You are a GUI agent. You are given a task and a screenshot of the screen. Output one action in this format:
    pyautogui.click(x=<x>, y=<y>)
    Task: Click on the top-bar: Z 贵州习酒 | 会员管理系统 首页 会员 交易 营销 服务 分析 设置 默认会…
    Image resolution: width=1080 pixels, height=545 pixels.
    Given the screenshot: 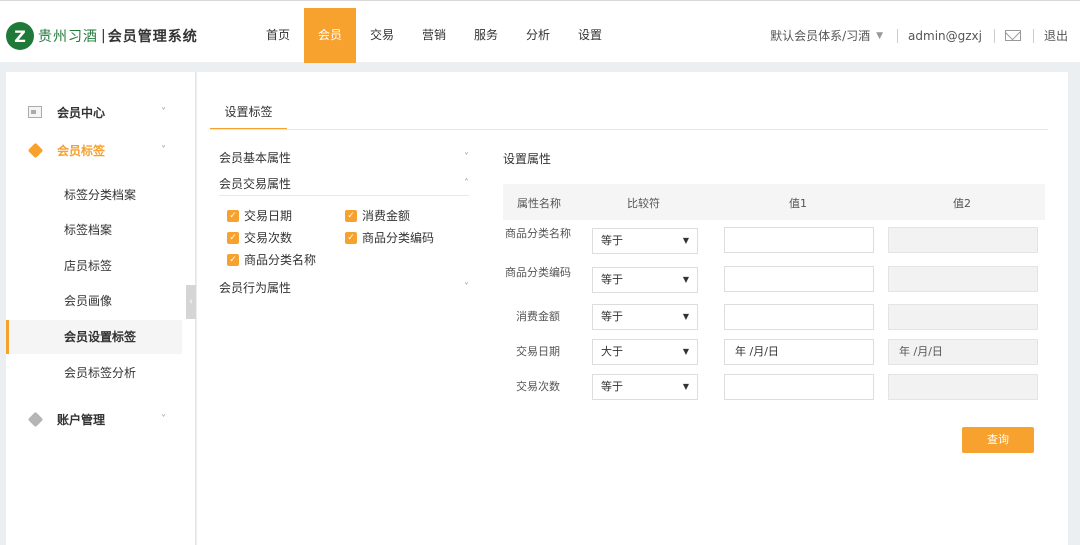 What is the action you would take?
    pyautogui.click(x=540, y=31)
    